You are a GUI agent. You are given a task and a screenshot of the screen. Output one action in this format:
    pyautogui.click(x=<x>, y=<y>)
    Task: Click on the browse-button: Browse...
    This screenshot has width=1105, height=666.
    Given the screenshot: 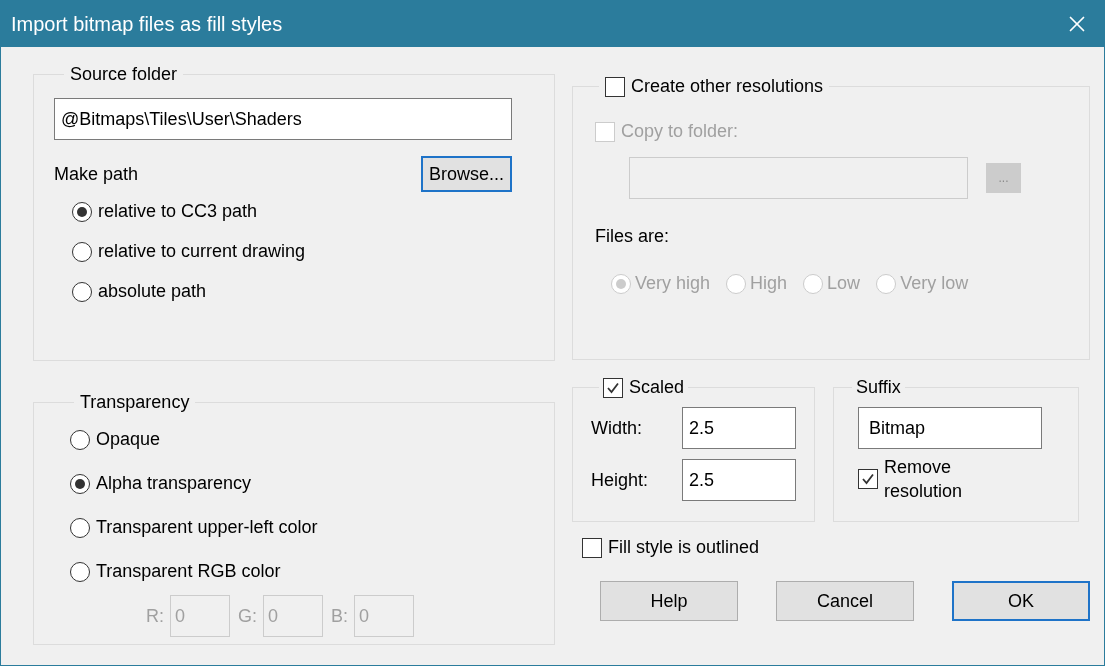 What is the action you would take?
    pyautogui.click(x=466, y=174)
    